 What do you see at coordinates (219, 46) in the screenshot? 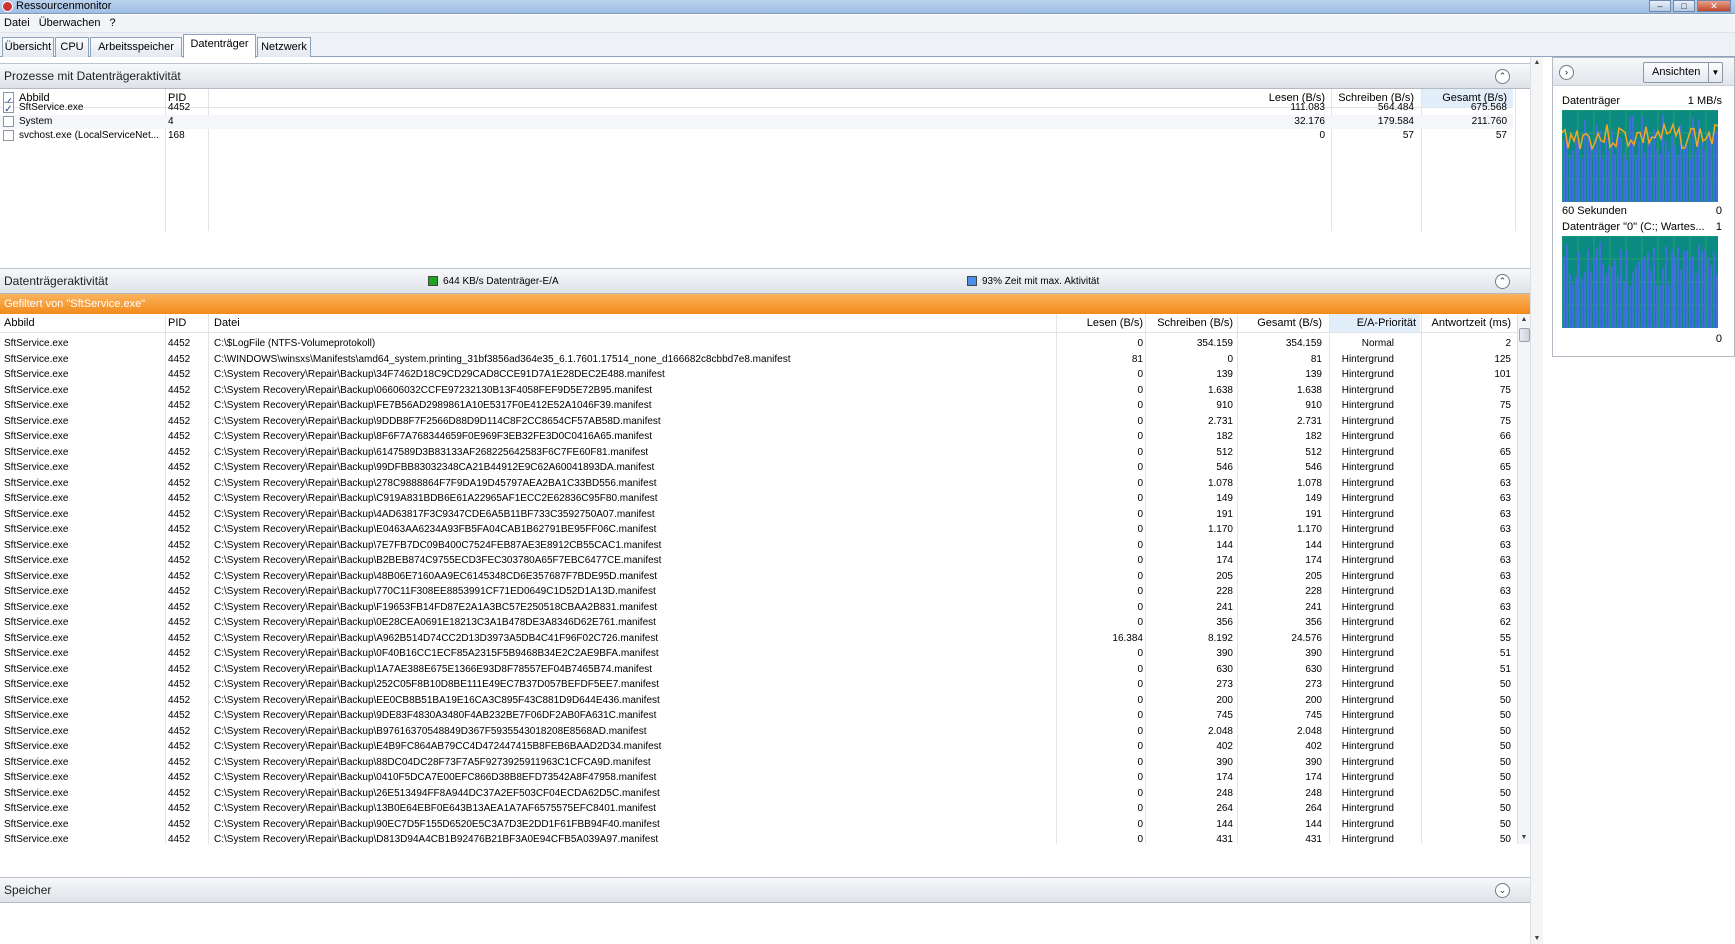
I see `tab-datentraeger: Datenträger` at bounding box center [219, 46].